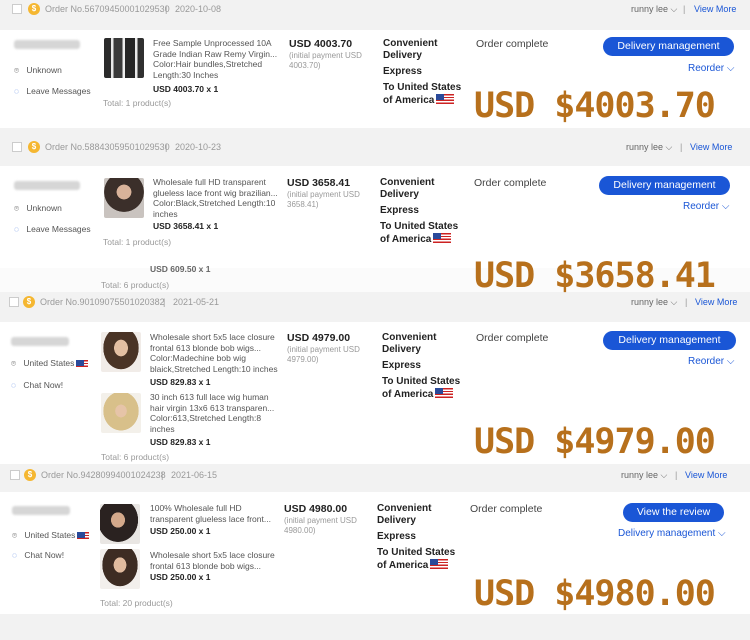 This screenshot has width=750, height=640. Describe the element at coordinates (194, 475) in the screenshot. I see `order-date: 2021-06-15` at that location.